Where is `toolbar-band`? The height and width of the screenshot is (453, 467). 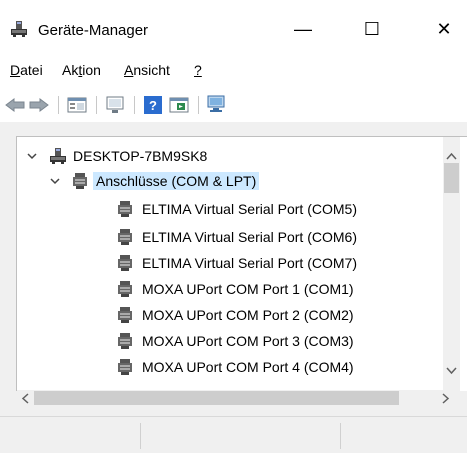
toolbar-band is located at coordinates (233, 129).